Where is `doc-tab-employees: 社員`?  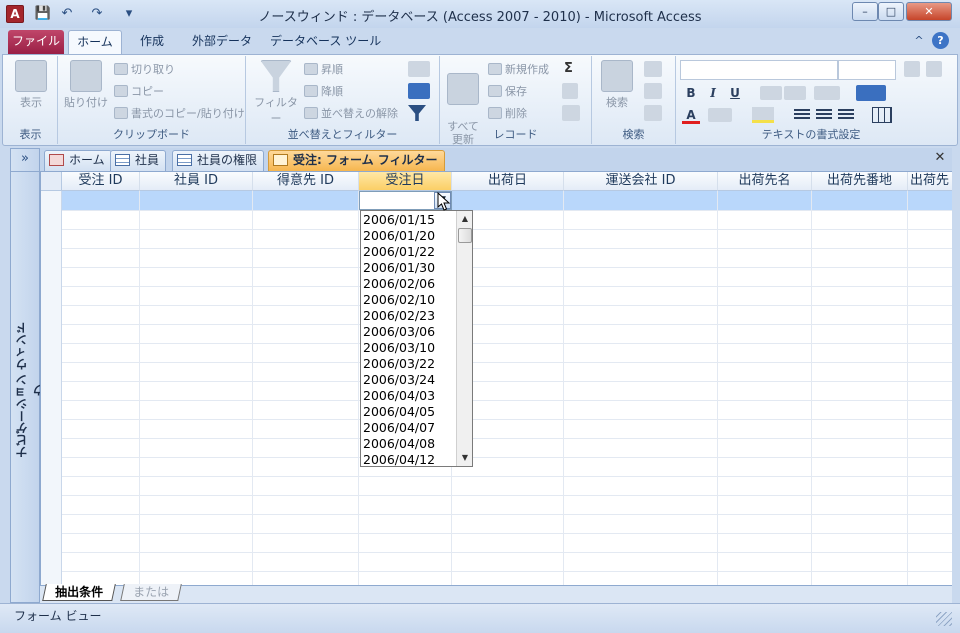
doc-tab-employees: 社員 is located at coordinates (138, 160).